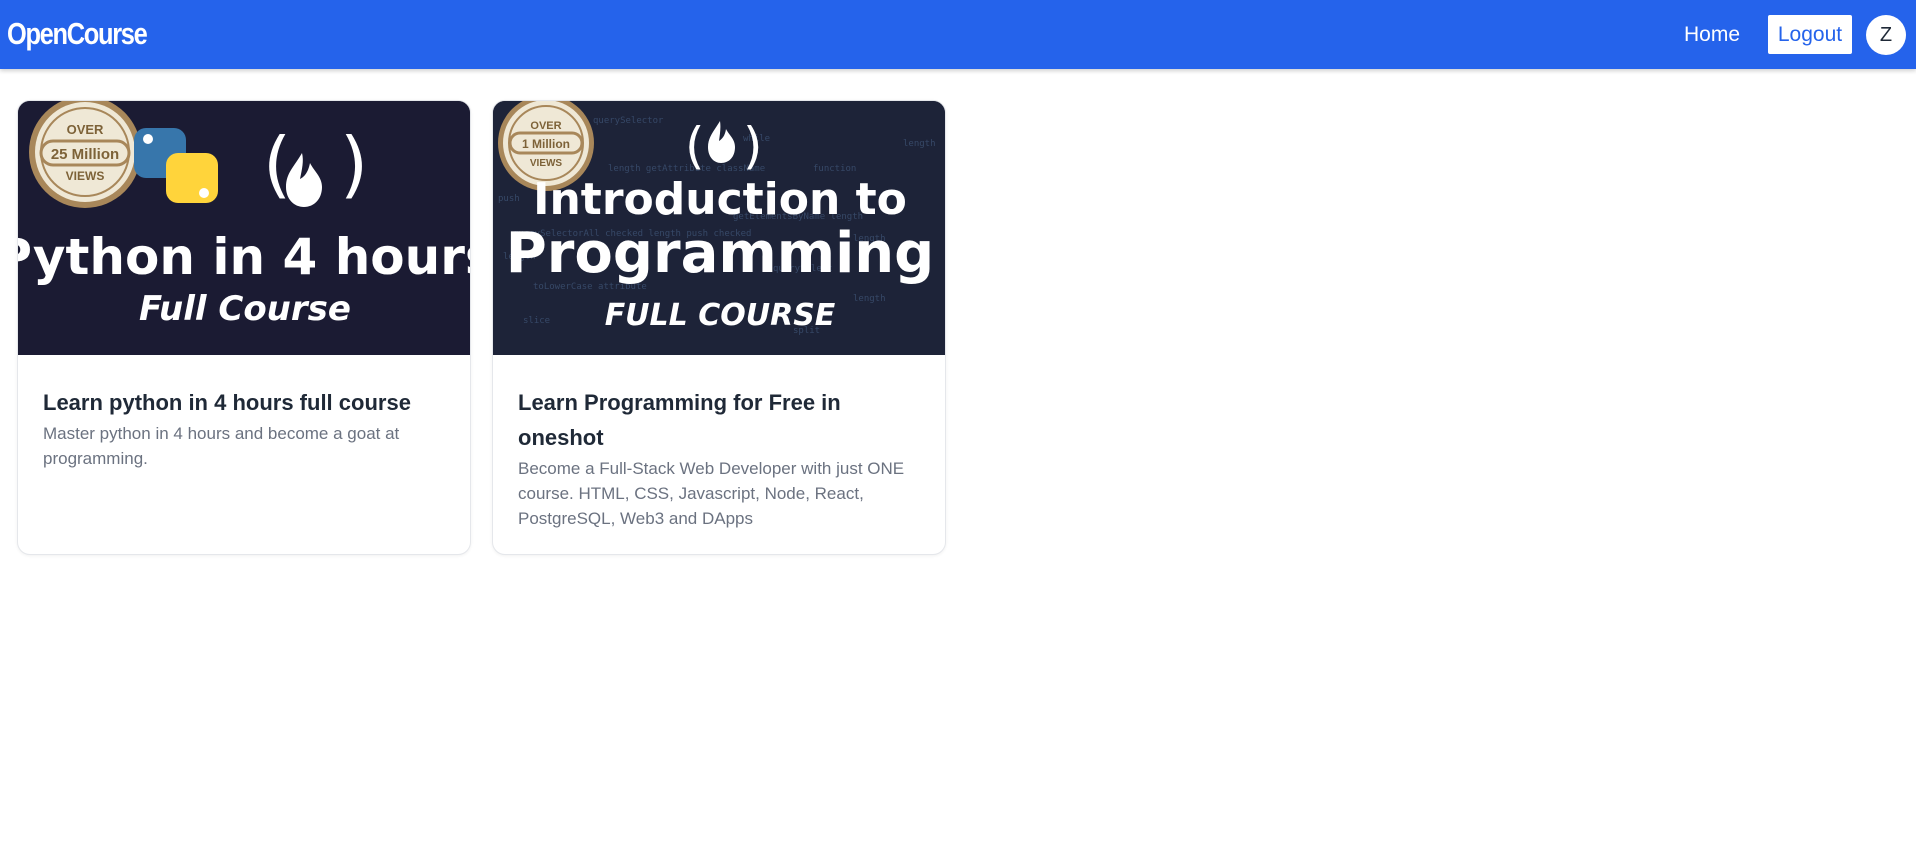  What do you see at coordinates (546, 144) in the screenshot?
I see `svg-text: 1 Million` at bounding box center [546, 144].